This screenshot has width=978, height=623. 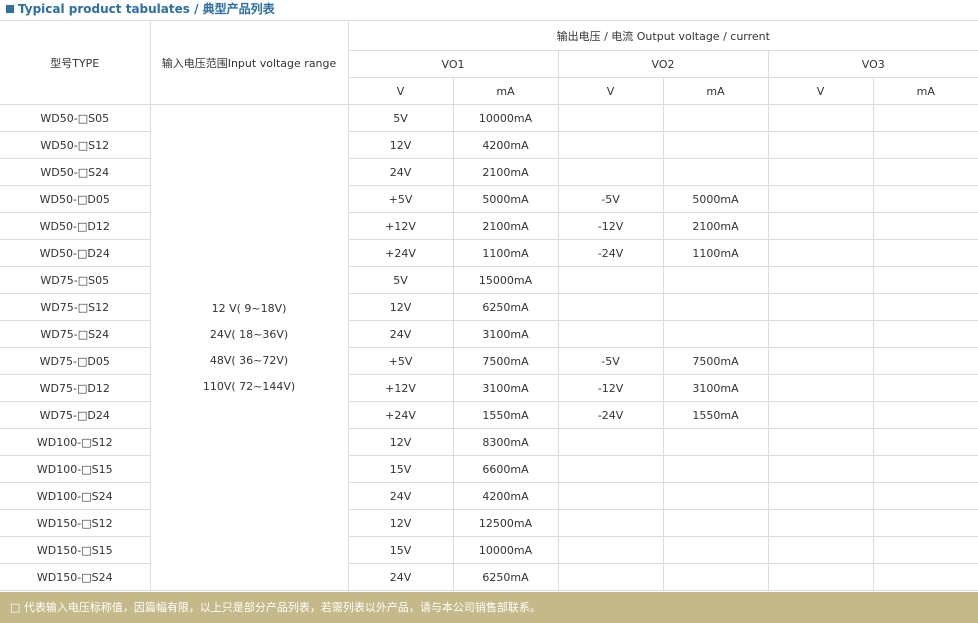 What do you see at coordinates (75, 523) in the screenshot?
I see `model-cell: WD150-□S12` at bounding box center [75, 523].